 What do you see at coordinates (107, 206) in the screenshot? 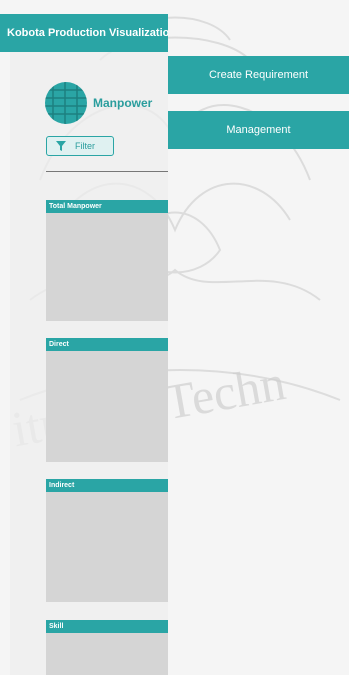
I see `card-title-total-manpower: Total Manpower` at bounding box center [107, 206].